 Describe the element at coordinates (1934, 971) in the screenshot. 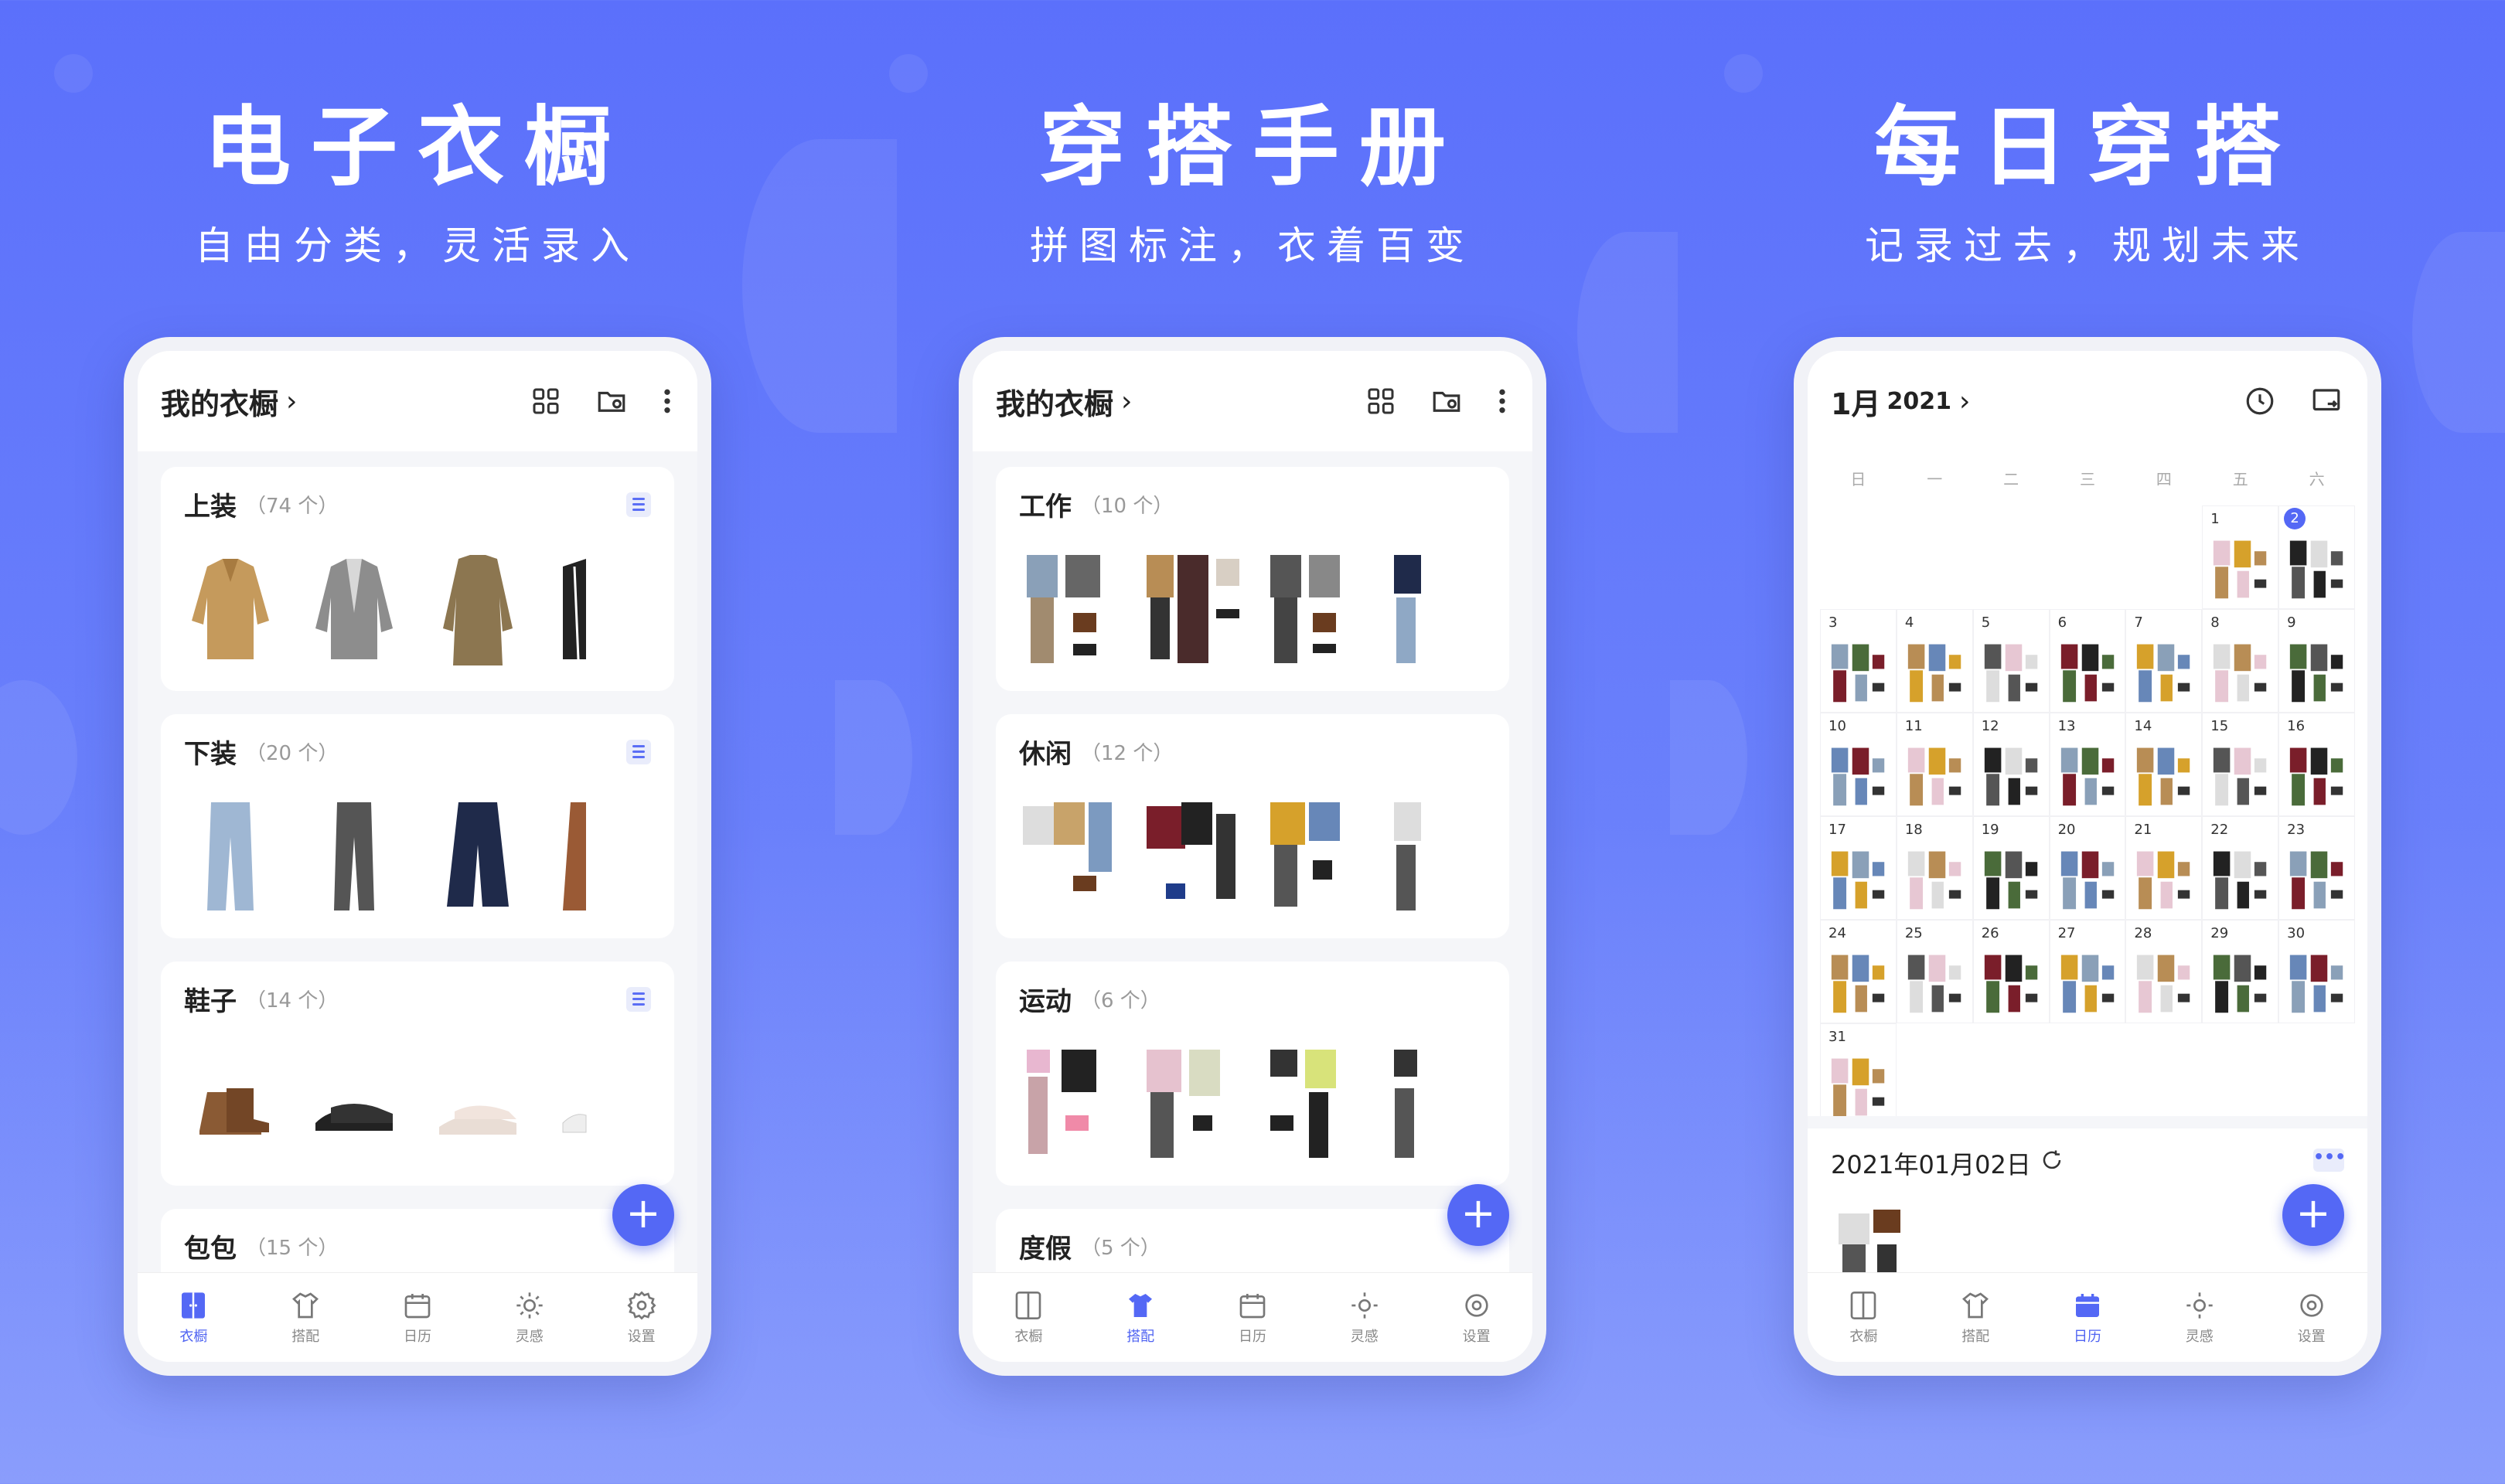

I see `calendar-day-cell: 25` at that location.